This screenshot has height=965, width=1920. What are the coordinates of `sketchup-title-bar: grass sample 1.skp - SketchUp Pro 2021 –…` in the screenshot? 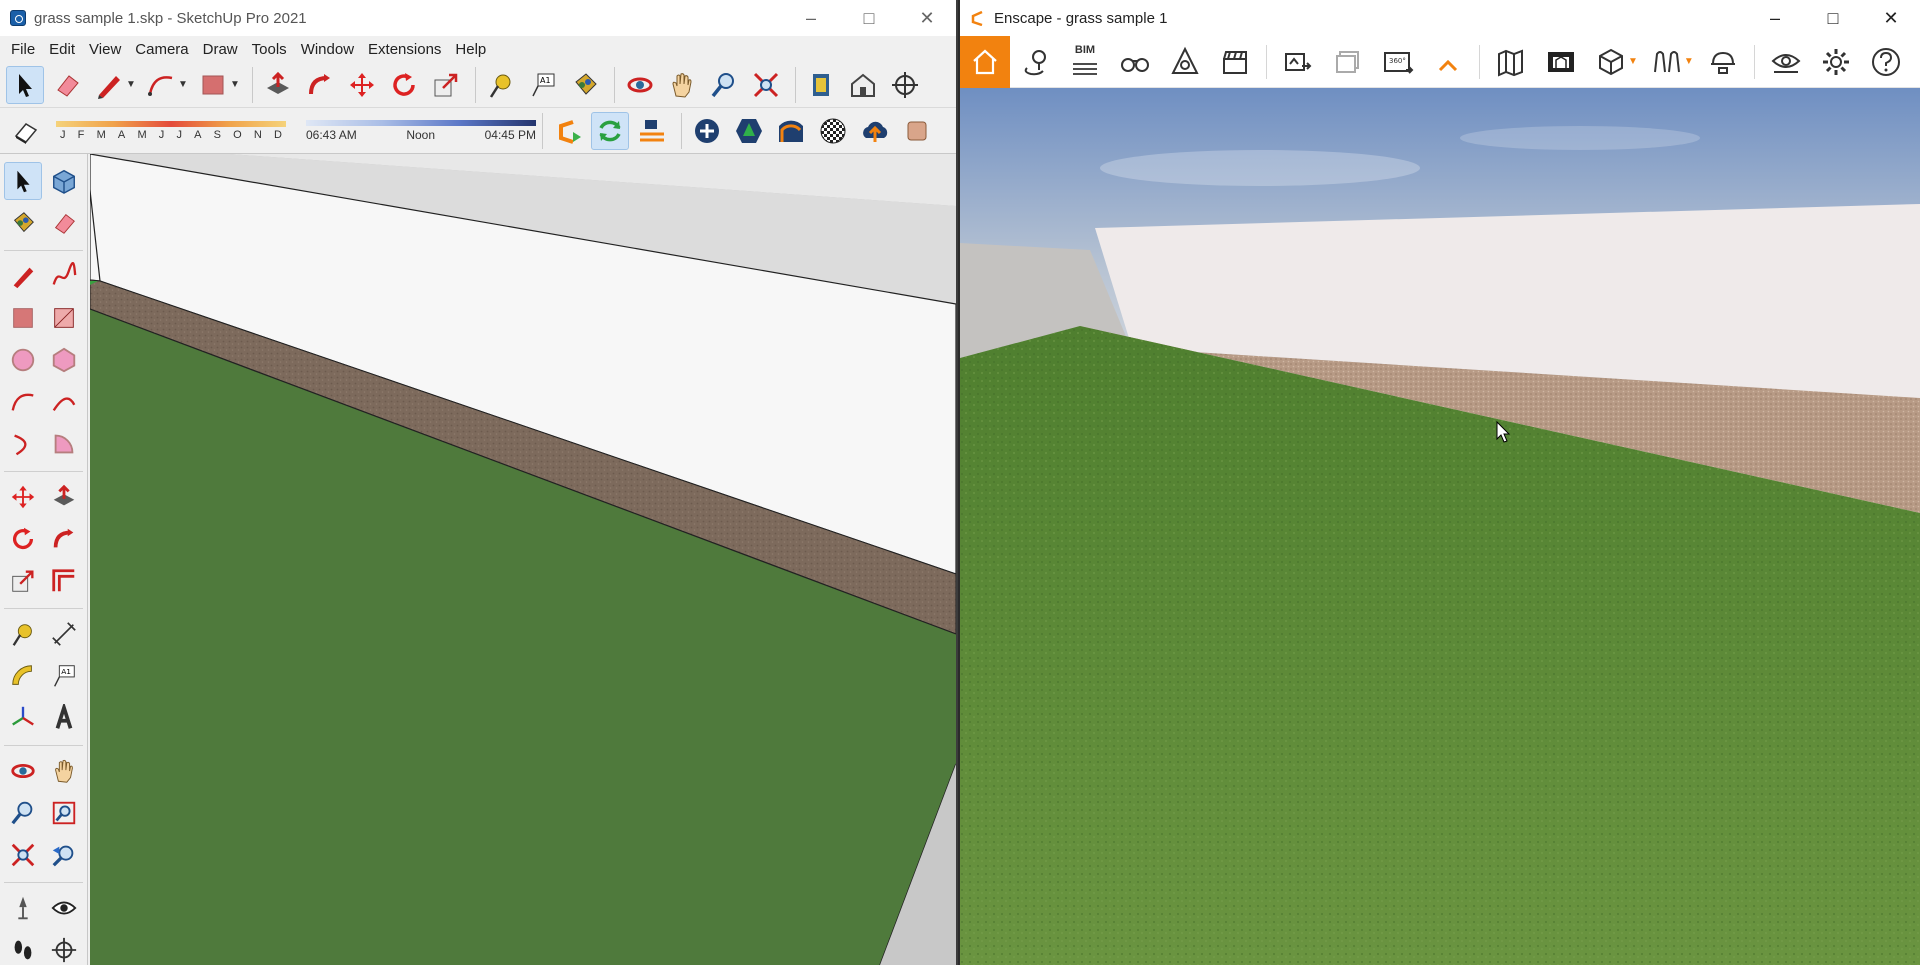 It's located at (478, 18).